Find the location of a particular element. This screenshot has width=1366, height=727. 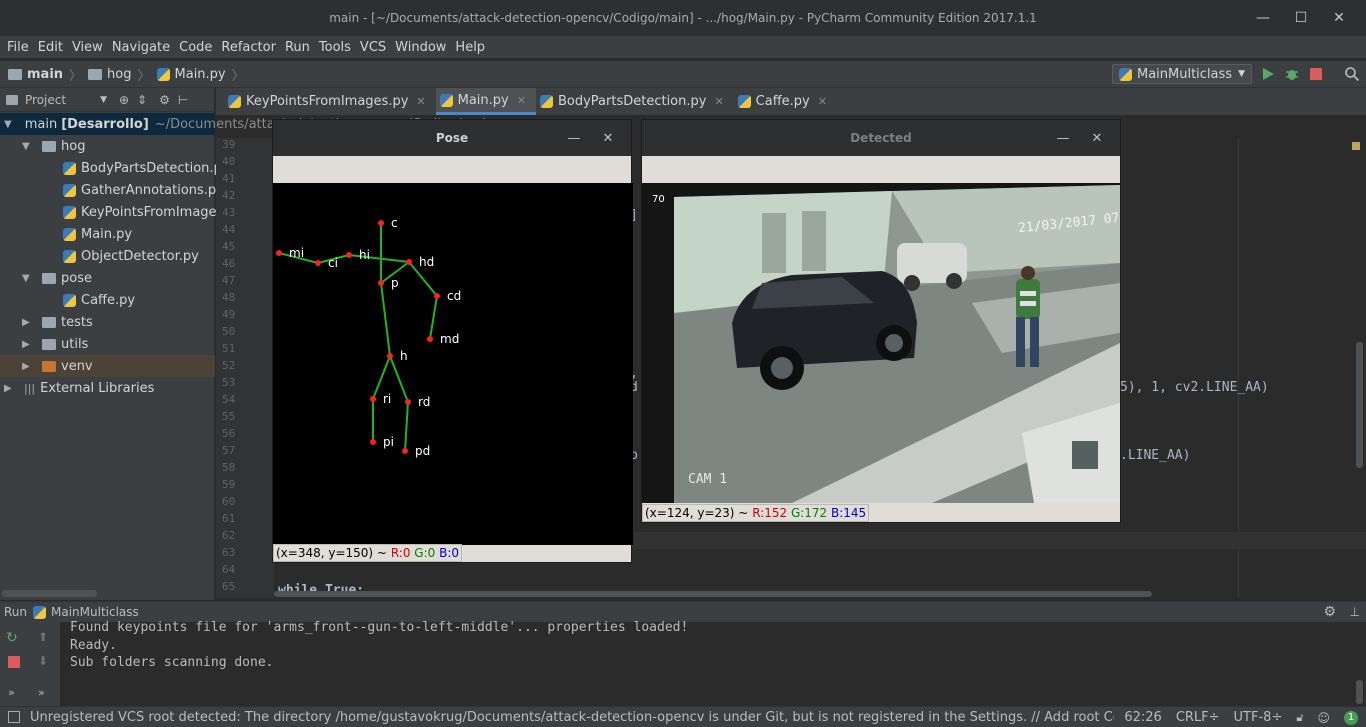

tab-keypointsfromimages: KeyPointsFromImages.py ✕ is located at coordinates (330, 101).